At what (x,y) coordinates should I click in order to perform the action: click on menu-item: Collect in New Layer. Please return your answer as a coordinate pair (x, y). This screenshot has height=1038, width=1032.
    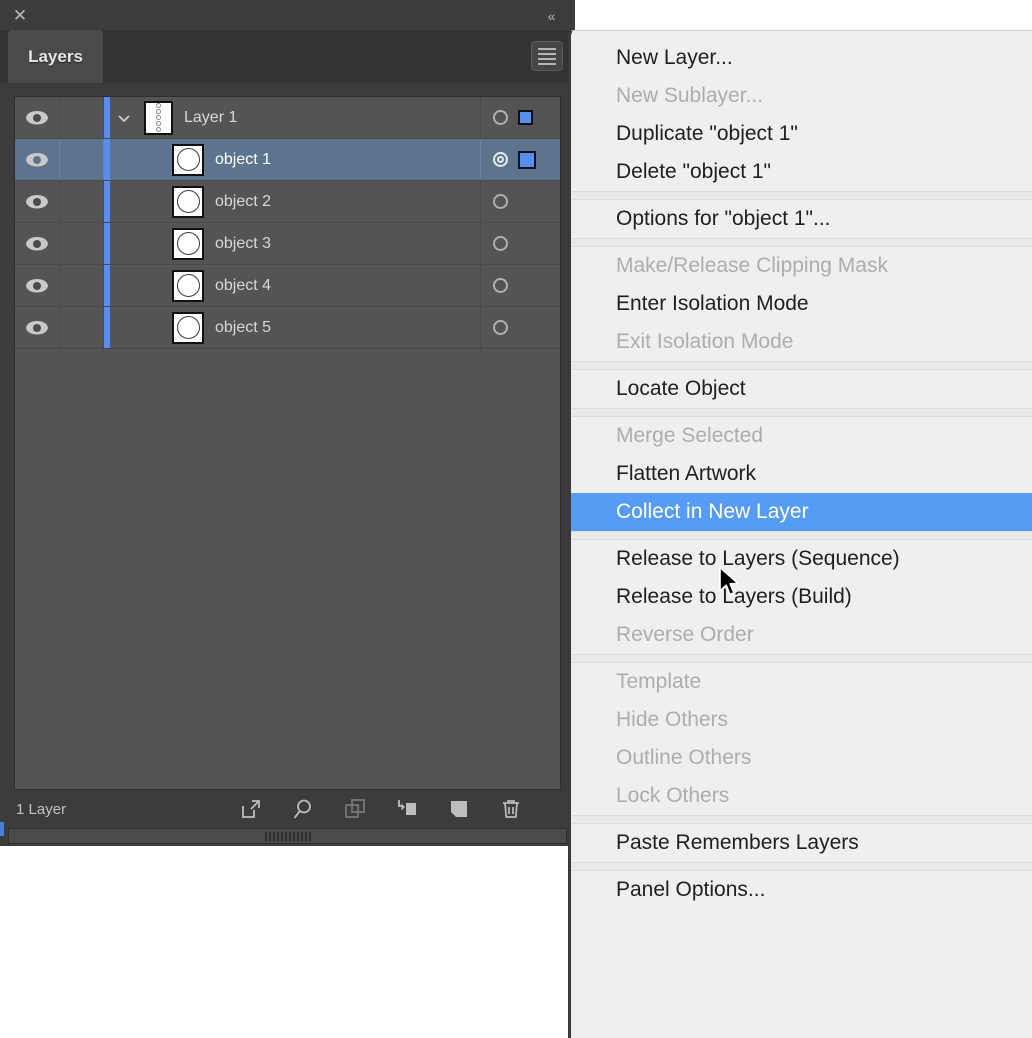
    Looking at the image, I should click on (801, 512).